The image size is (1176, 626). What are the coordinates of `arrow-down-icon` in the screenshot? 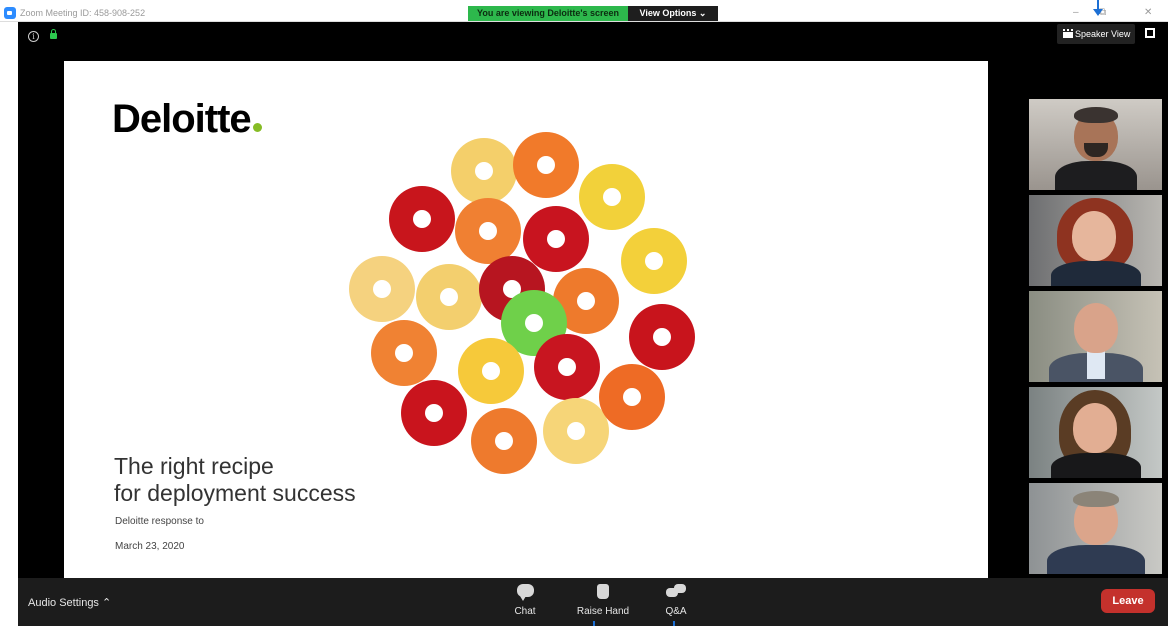 It's located at (1098, 8).